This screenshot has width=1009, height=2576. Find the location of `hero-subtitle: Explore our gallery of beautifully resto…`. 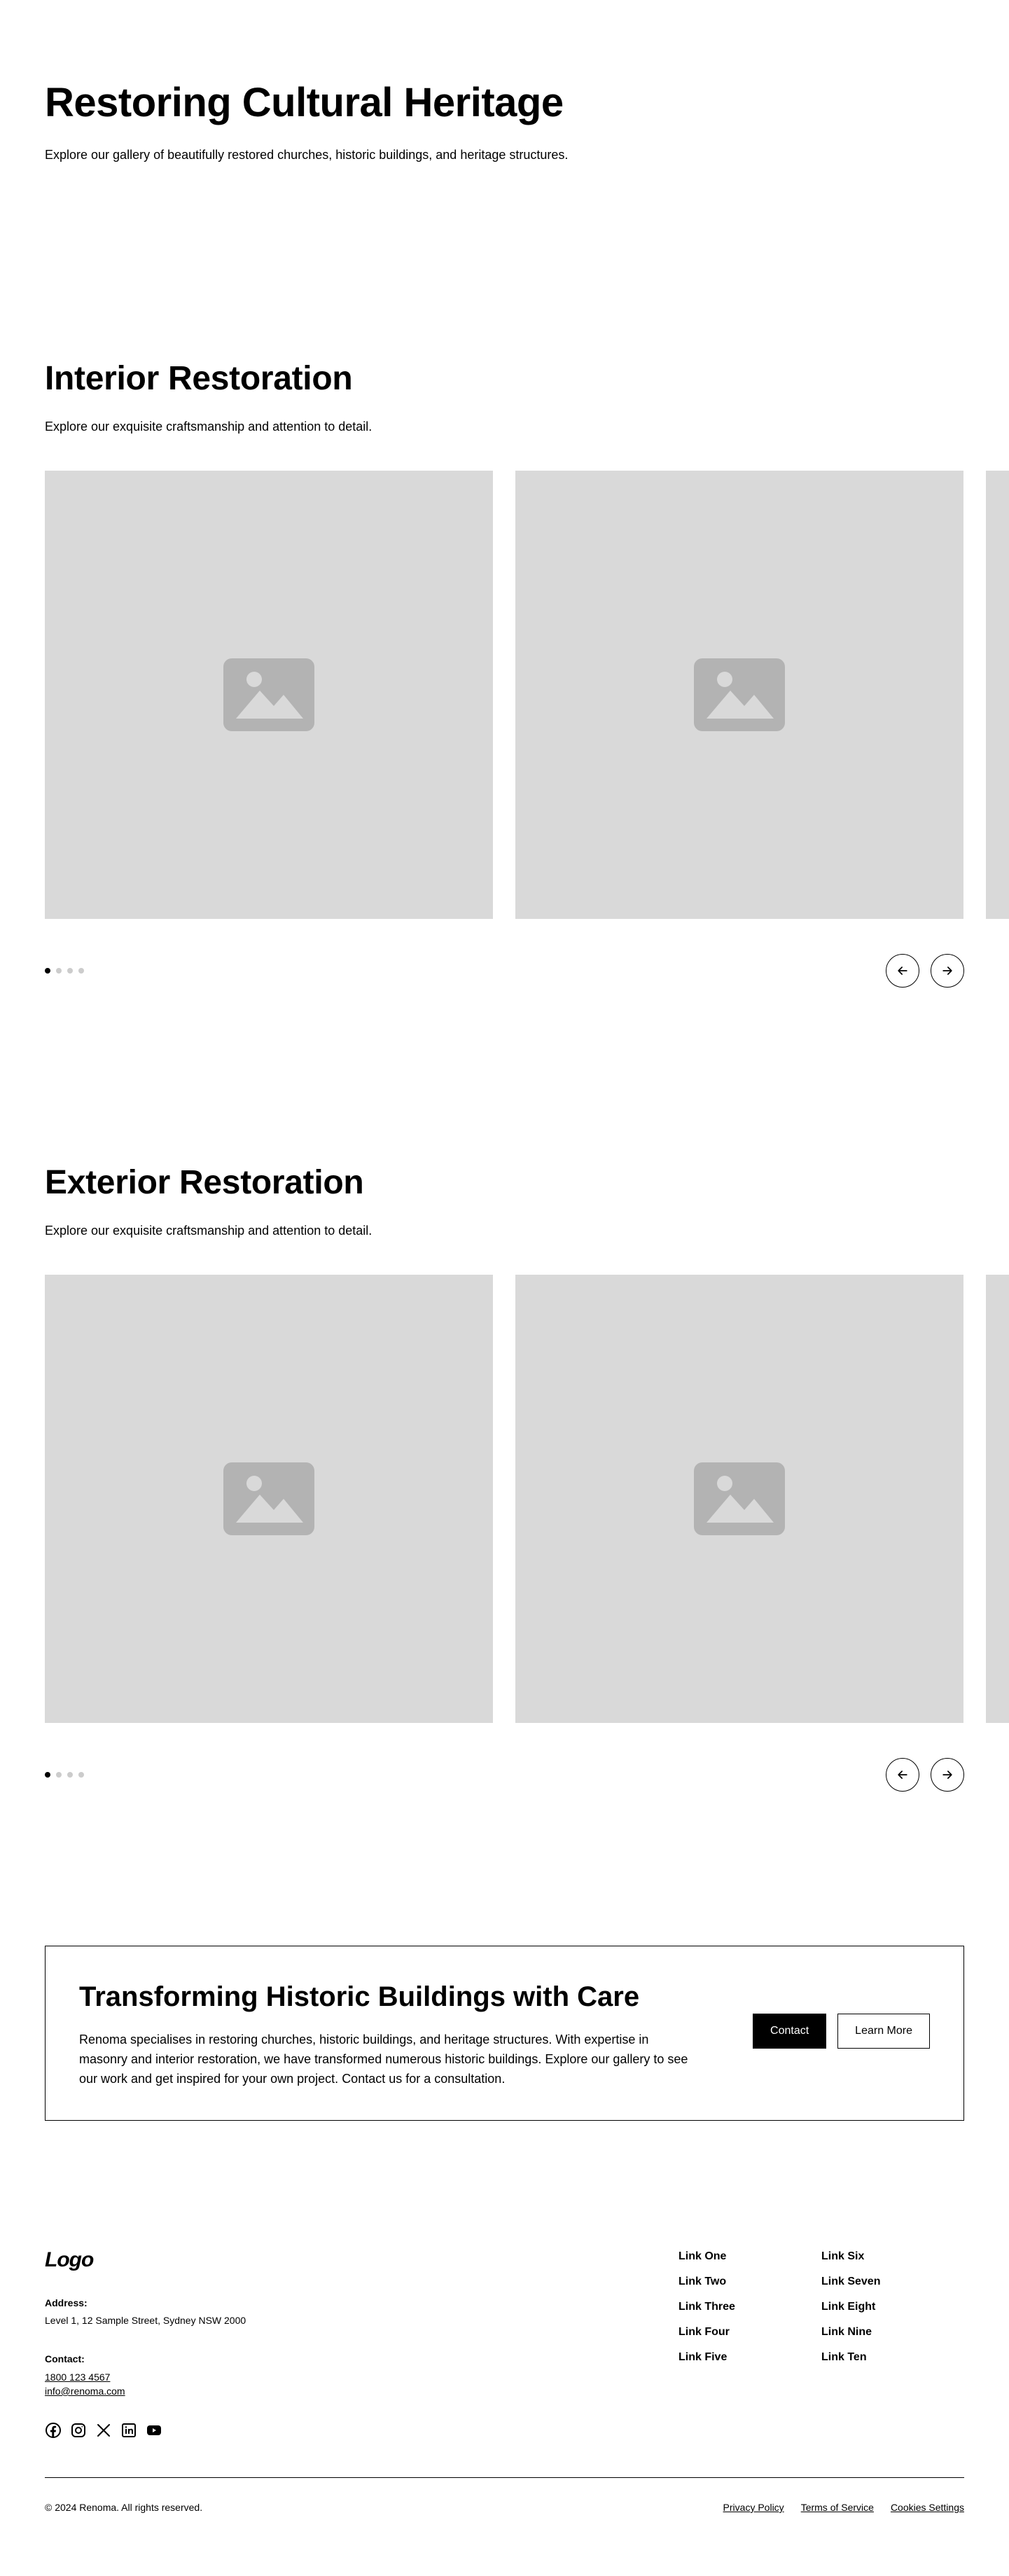

hero-subtitle: Explore our gallery of beautifully resto… is located at coordinates (307, 155).